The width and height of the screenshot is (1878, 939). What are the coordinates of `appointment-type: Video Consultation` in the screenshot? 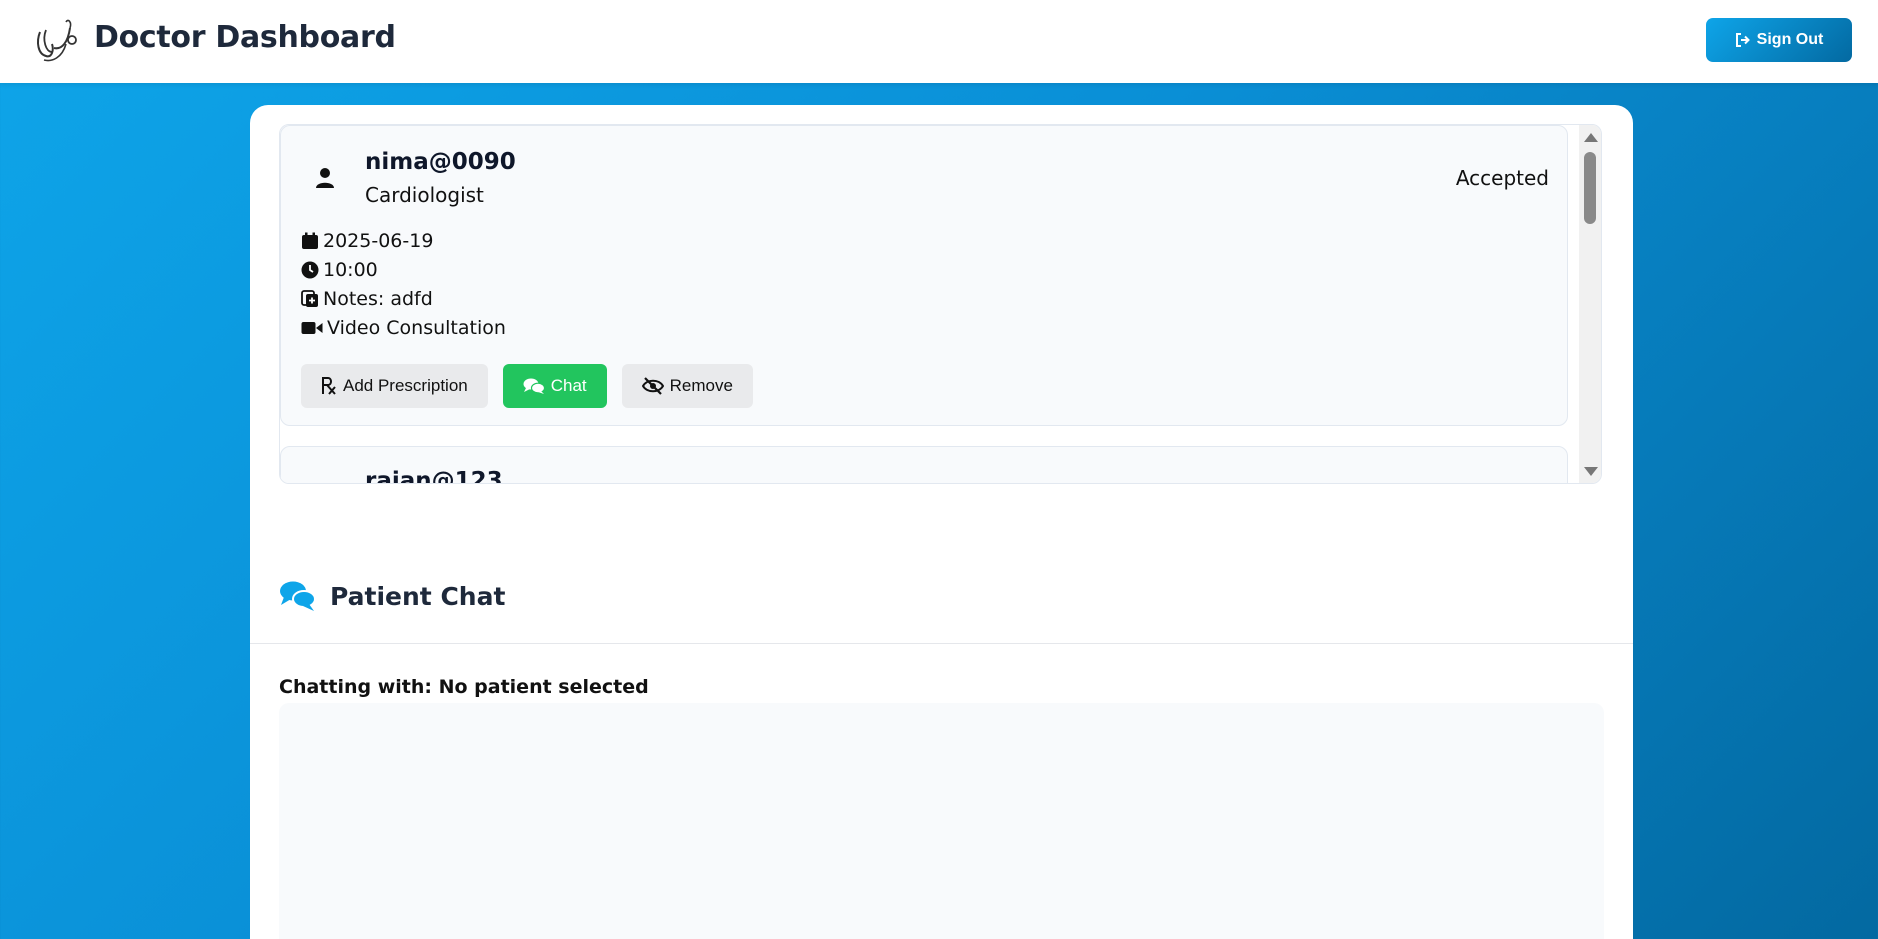 It's located at (403, 328).